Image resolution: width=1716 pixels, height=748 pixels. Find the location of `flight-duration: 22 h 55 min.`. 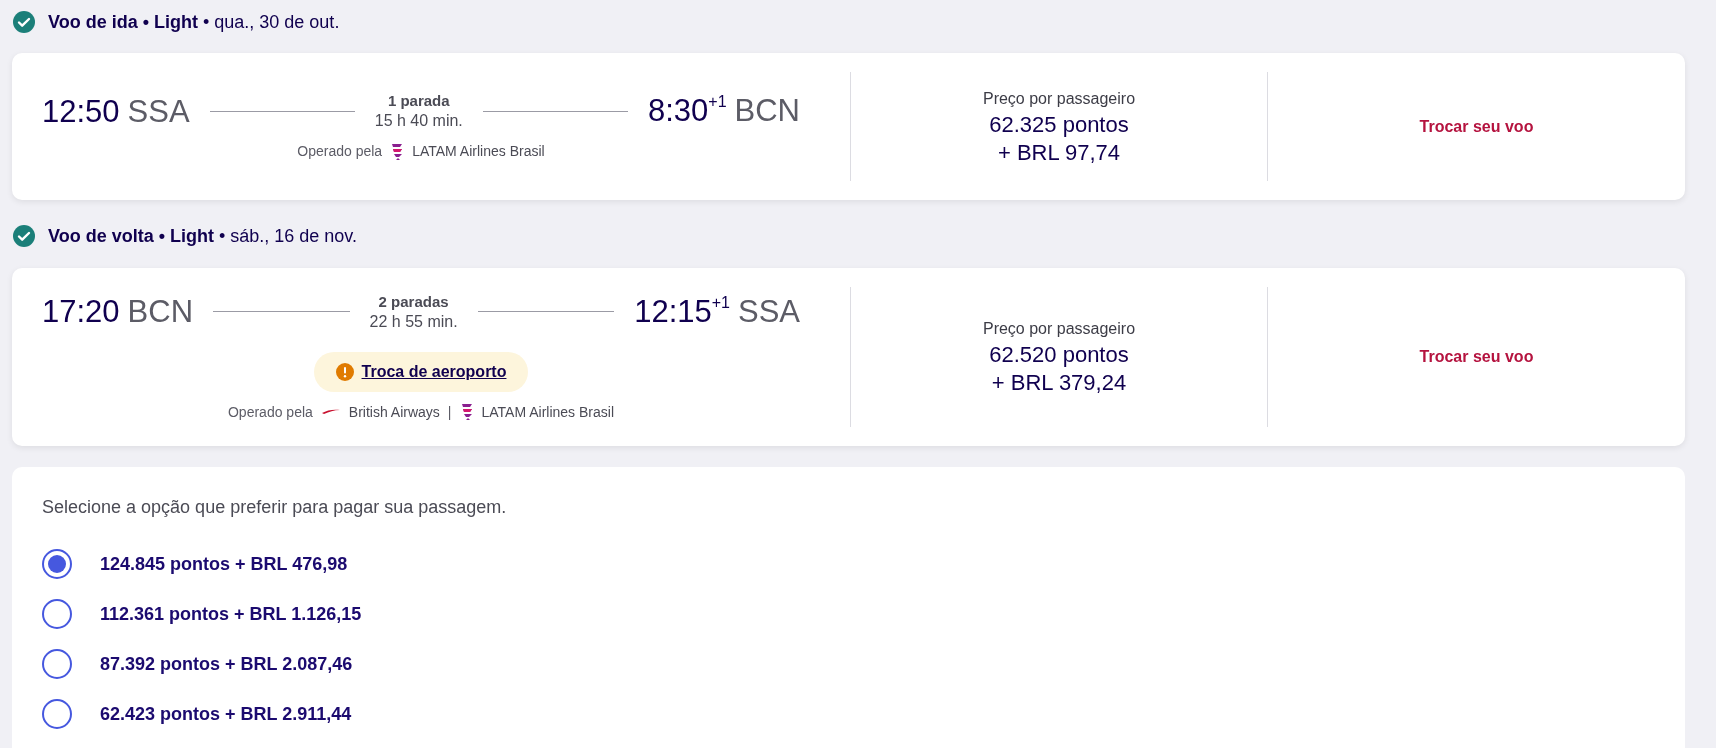

flight-duration: 22 h 55 min. is located at coordinates (413, 321).